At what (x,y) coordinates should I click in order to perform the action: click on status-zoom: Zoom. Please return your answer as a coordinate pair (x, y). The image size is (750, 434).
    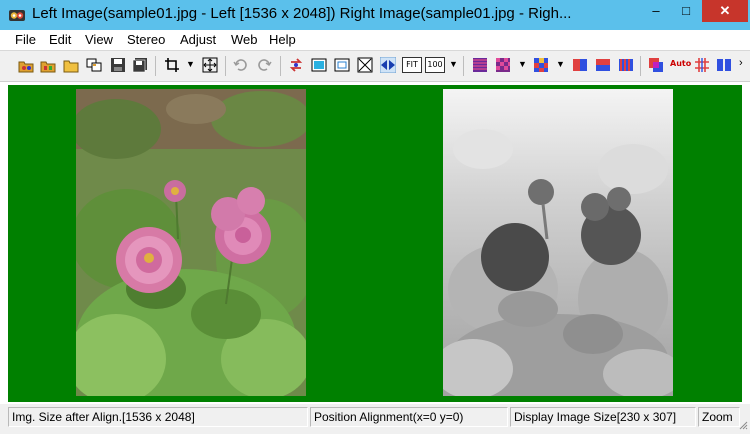
    Looking at the image, I should click on (719, 417).